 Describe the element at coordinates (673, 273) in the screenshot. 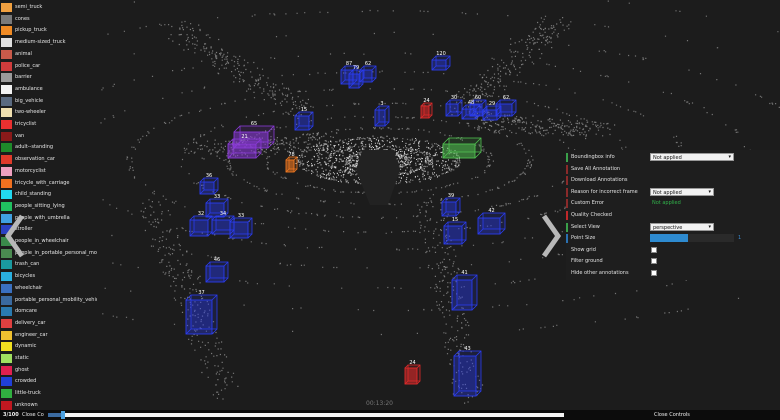

I see `control-row: Hide other annotations` at that location.